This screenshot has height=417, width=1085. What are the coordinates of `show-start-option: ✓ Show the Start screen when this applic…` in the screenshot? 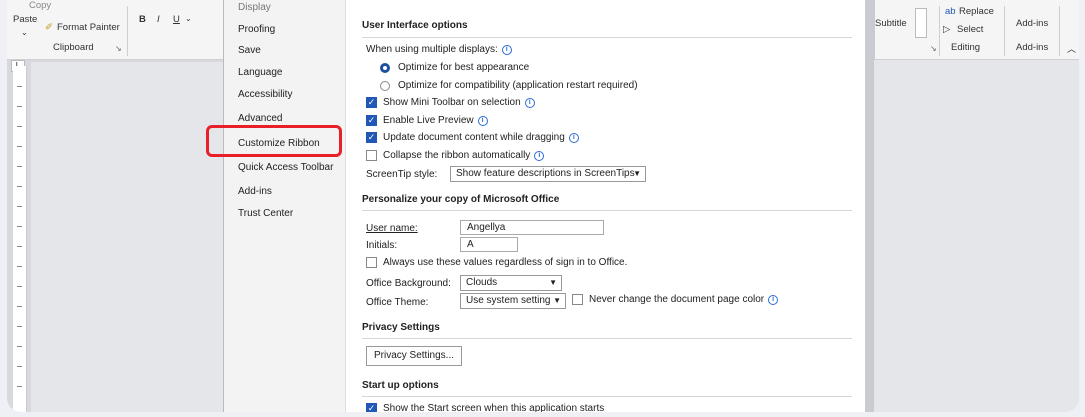 It's located at (485, 407).